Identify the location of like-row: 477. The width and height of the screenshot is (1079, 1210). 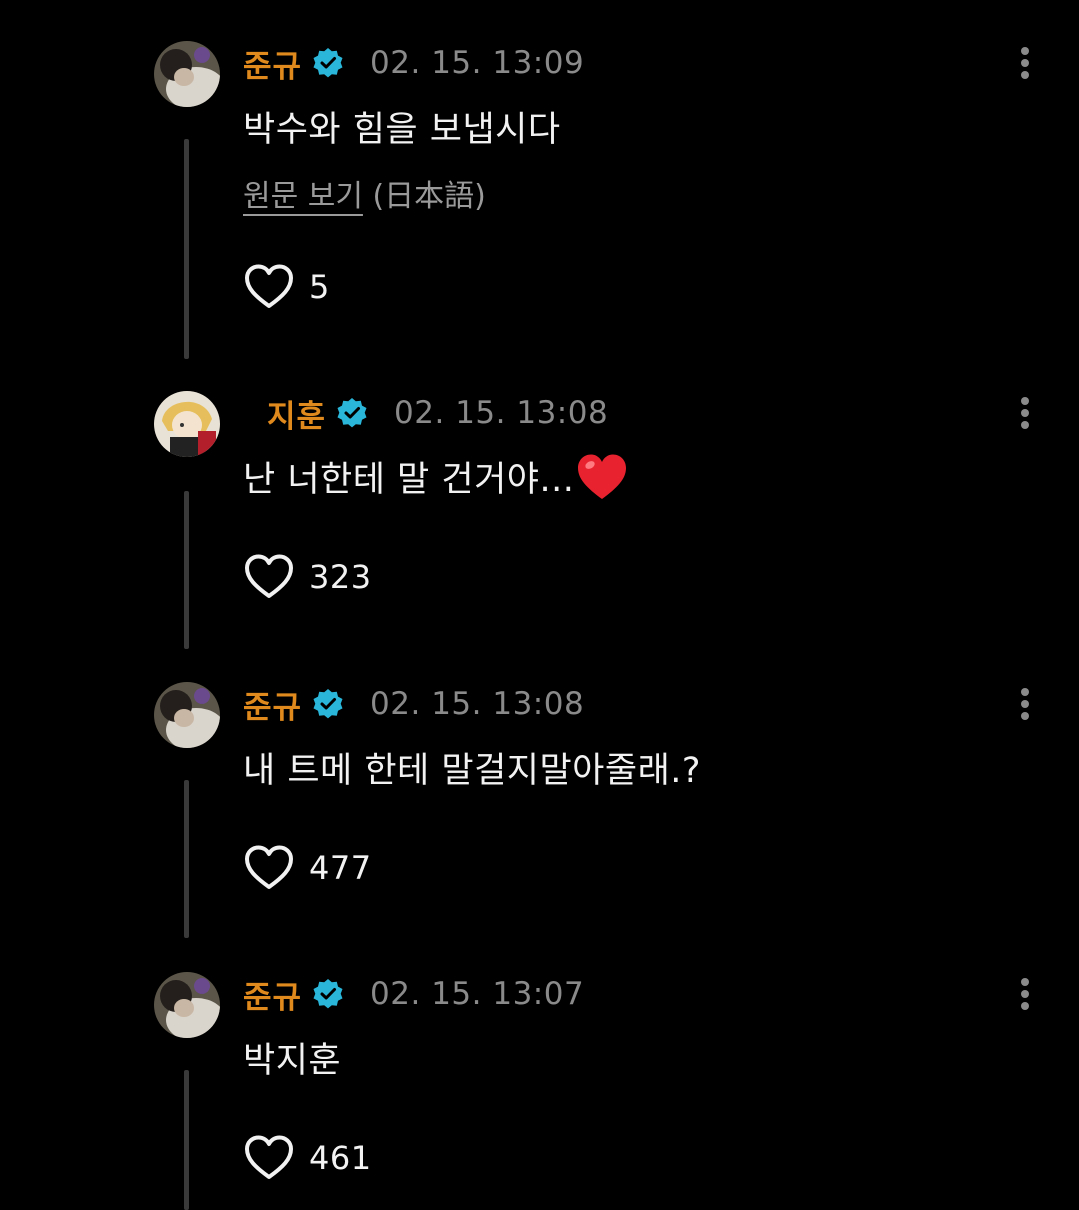
(307, 868).